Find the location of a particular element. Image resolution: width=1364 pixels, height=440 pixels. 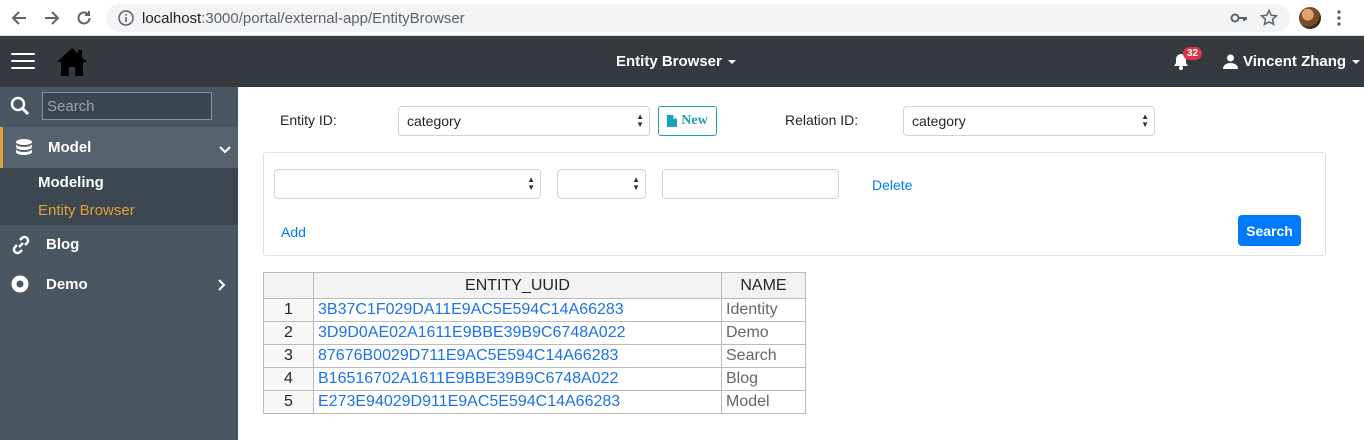

url-host: localhost is located at coordinates (172, 18).